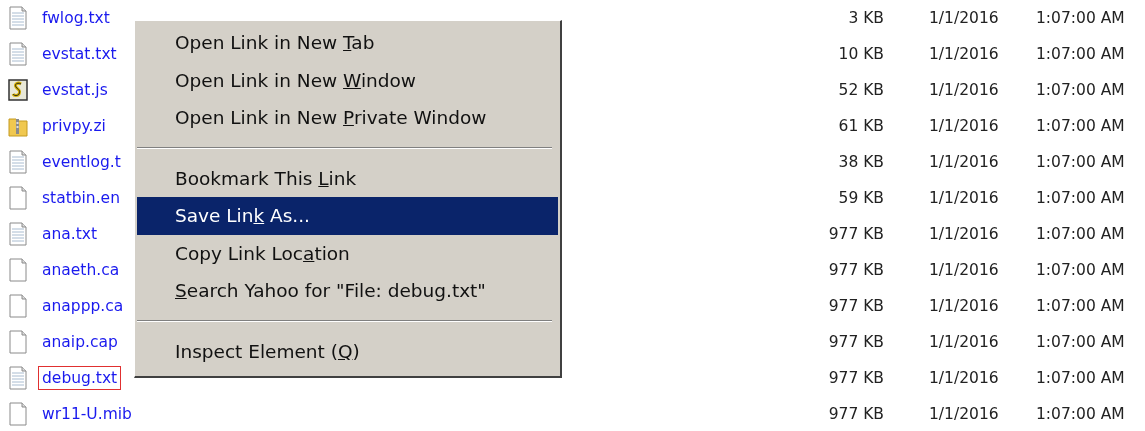 The image size is (1145, 431). Describe the element at coordinates (865, 18) in the screenshot. I see `file-size: 3 KB` at that location.